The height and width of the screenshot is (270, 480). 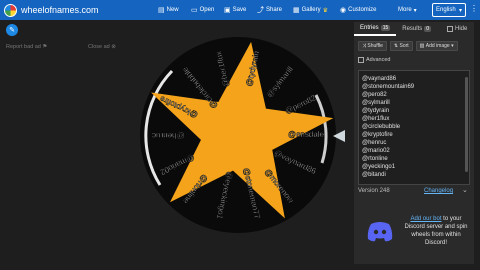 I want to click on flag-icon: ⚑, so click(x=45, y=47).